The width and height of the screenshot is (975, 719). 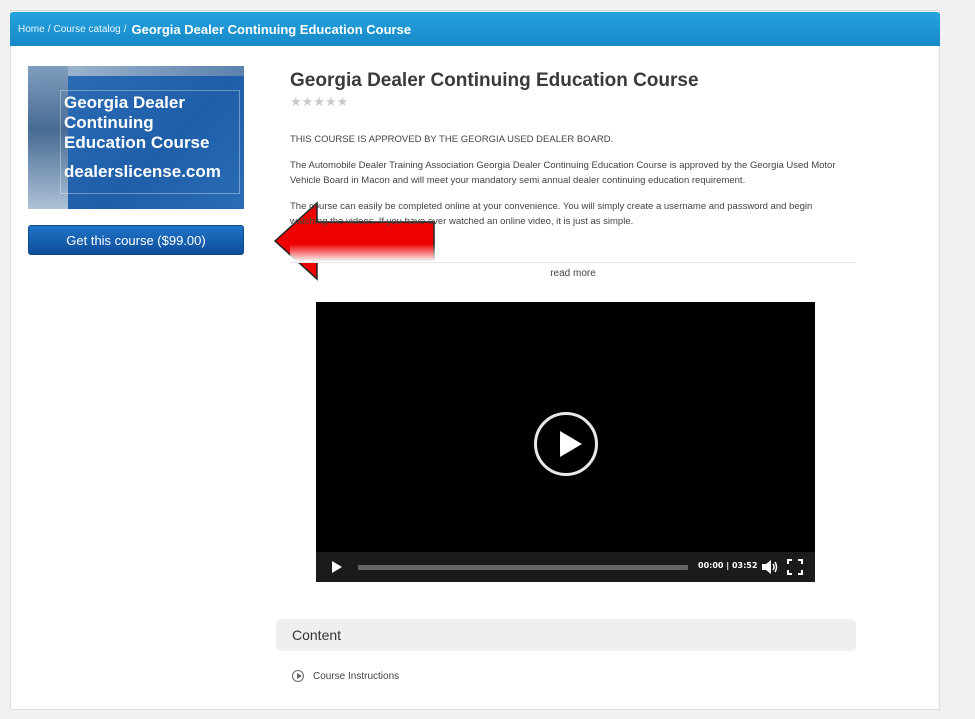 What do you see at coordinates (728, 565) in the screenshot?
I see `video-time: 00:00 | 03:52` at bounding box center [728, 565].